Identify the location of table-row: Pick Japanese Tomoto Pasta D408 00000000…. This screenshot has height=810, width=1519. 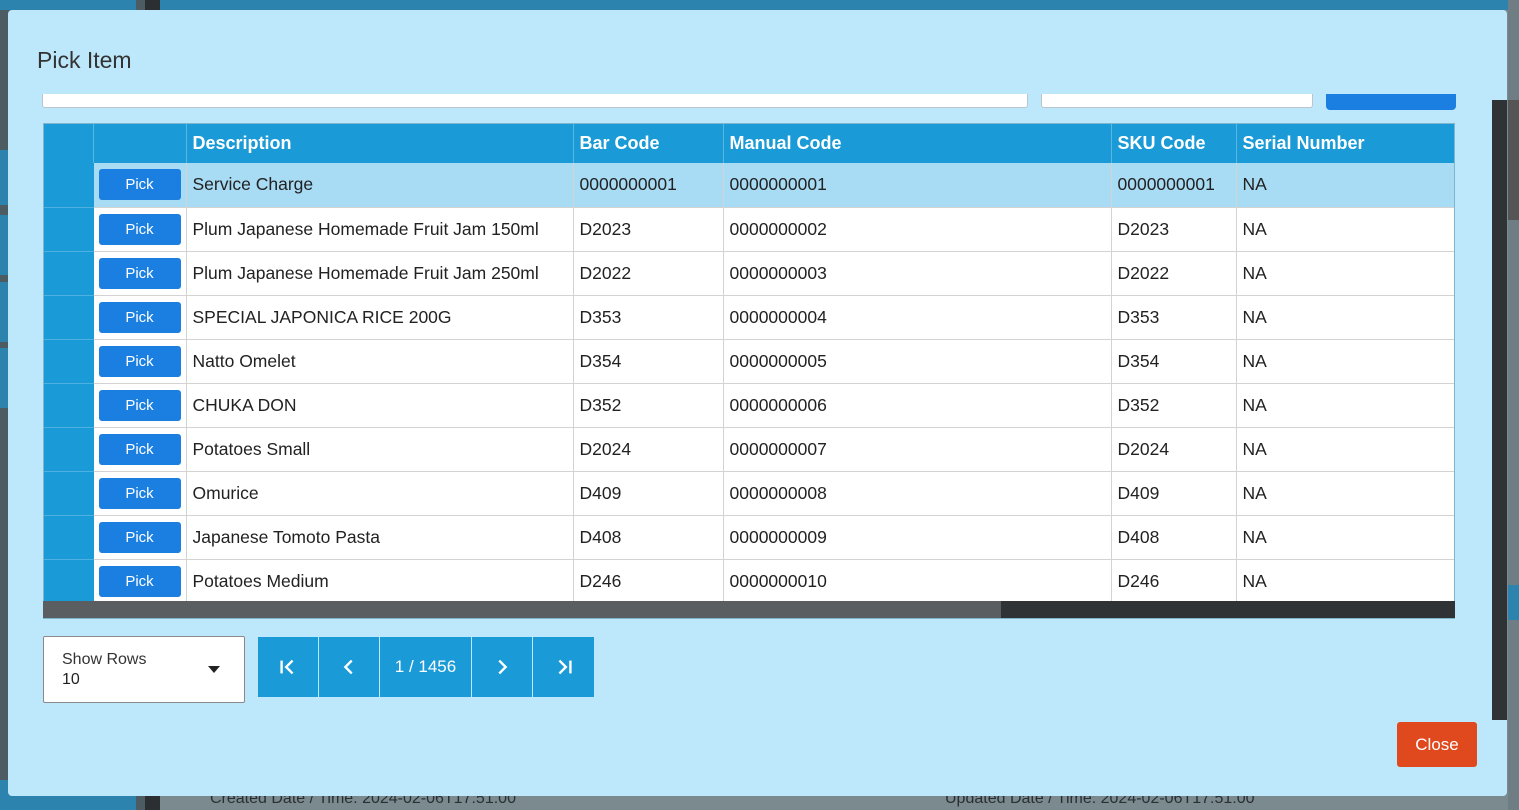
(749, 537).